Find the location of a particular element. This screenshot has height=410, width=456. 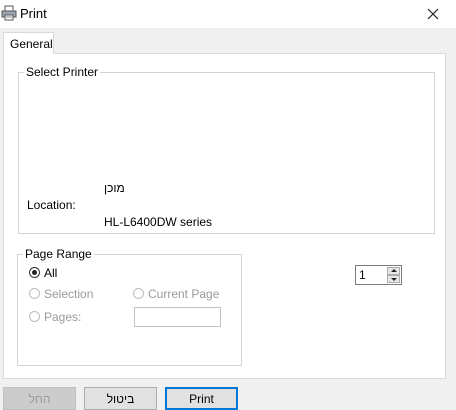

window-title: Print is located at coordinates (33, 13).